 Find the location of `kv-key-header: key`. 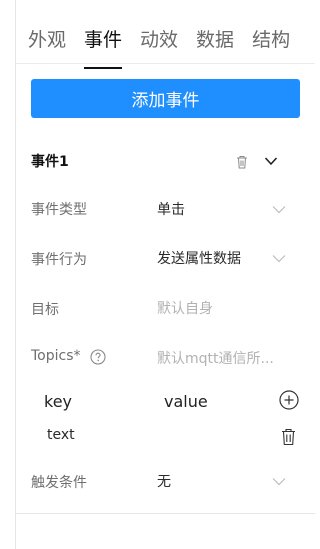

kv-key-header: key is located at coordinates (58, 401).